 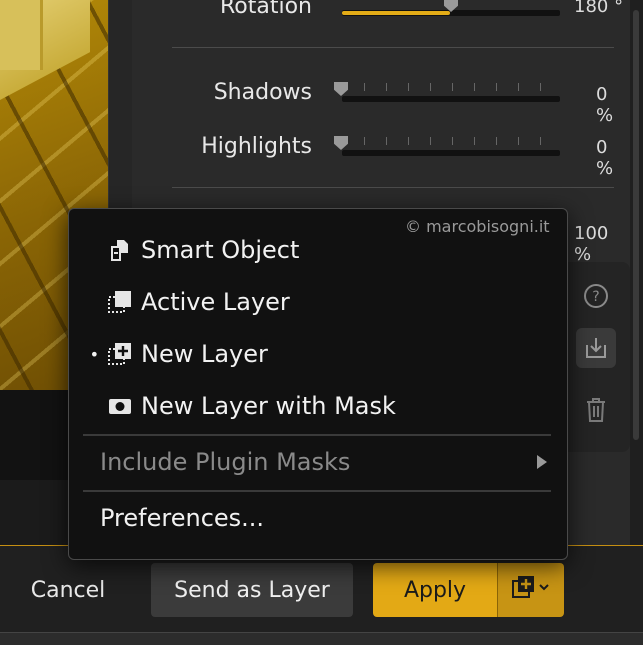 I want to click on apply-button: Apply, so click(x=435, y=590).